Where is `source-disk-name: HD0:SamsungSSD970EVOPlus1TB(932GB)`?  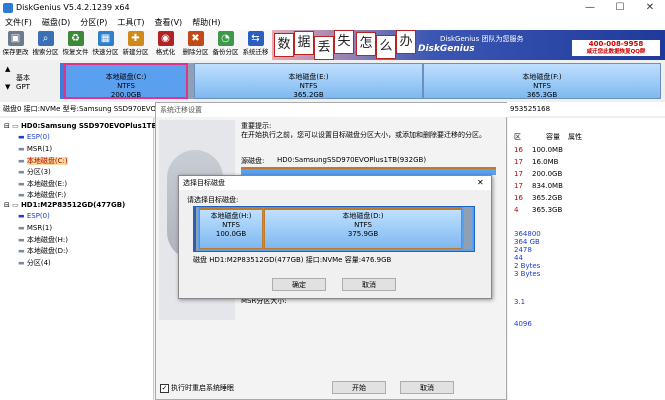 source-disk-name: HD0:SamsungSSD970EVOPlus1TB(932GB) is located at coordinates (352, 160).